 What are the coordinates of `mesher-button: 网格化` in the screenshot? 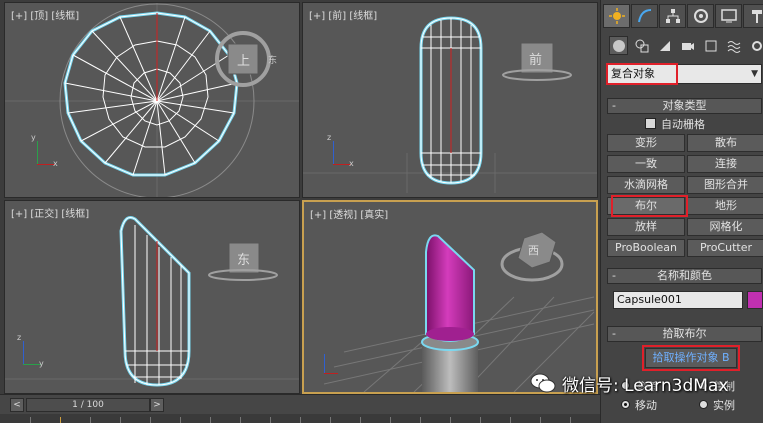 It's located at (725, 227).